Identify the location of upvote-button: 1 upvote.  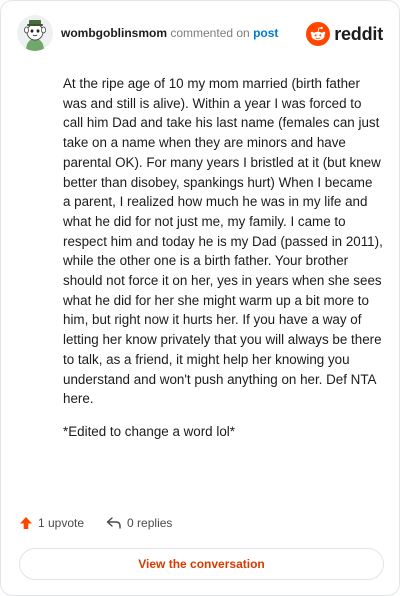
(51, 523).